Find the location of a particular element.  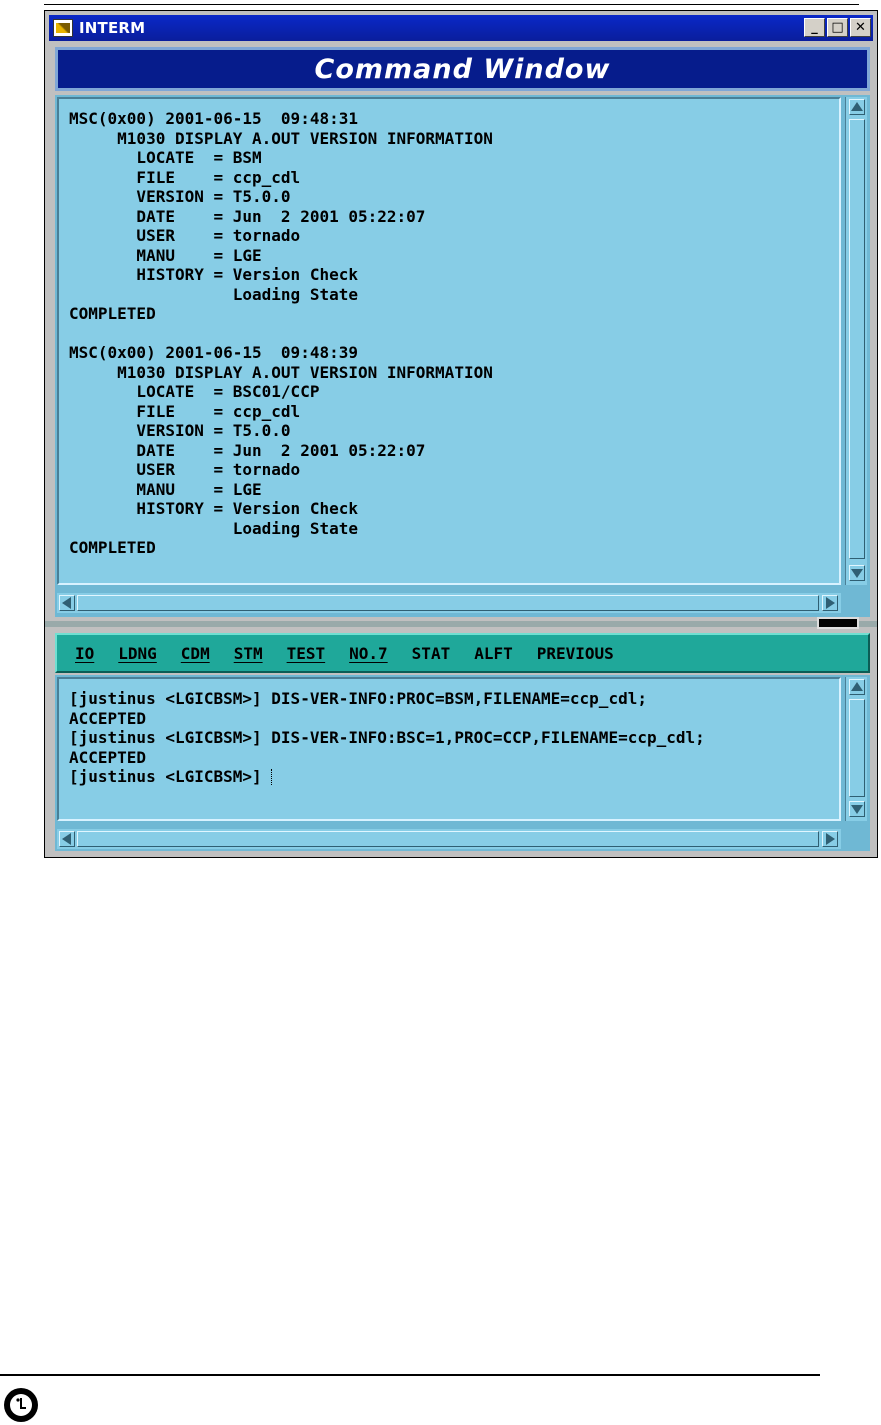

window-title: INTERM is located at coordinates (112, 28).